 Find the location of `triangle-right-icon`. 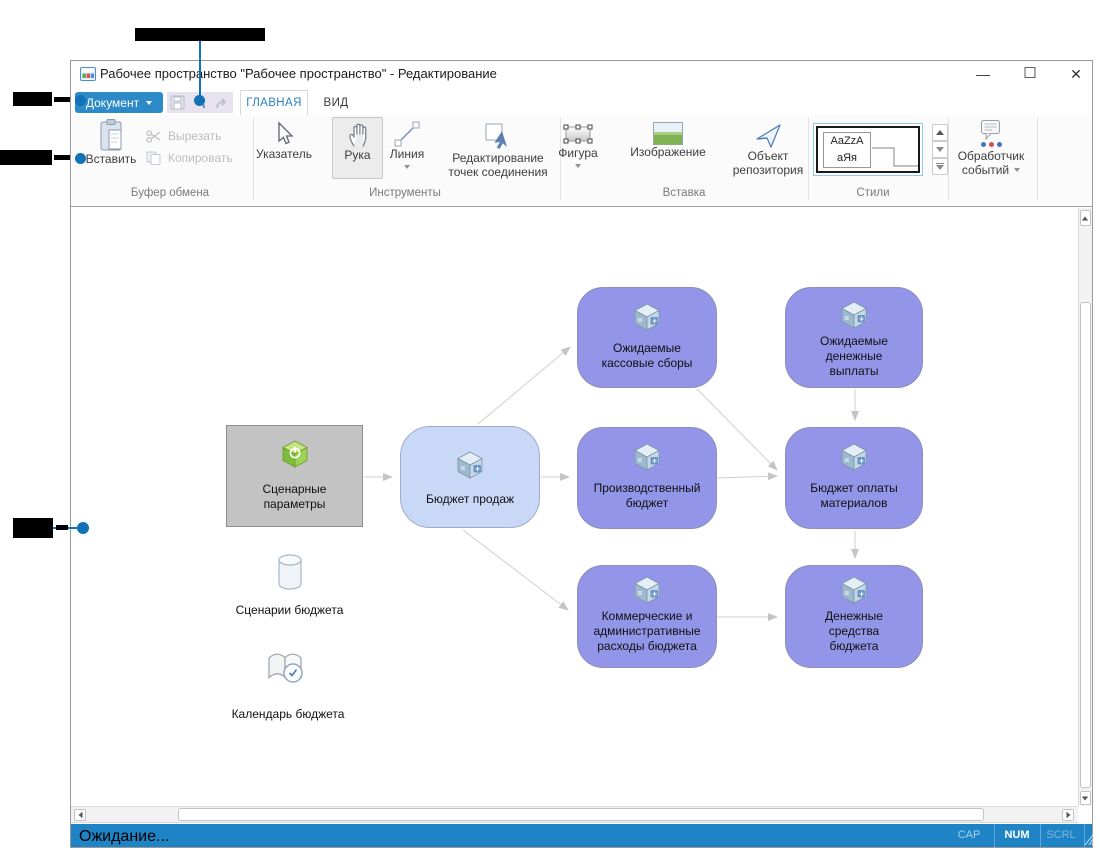

triangle-right-icon is located at coordinates (1068, 814).